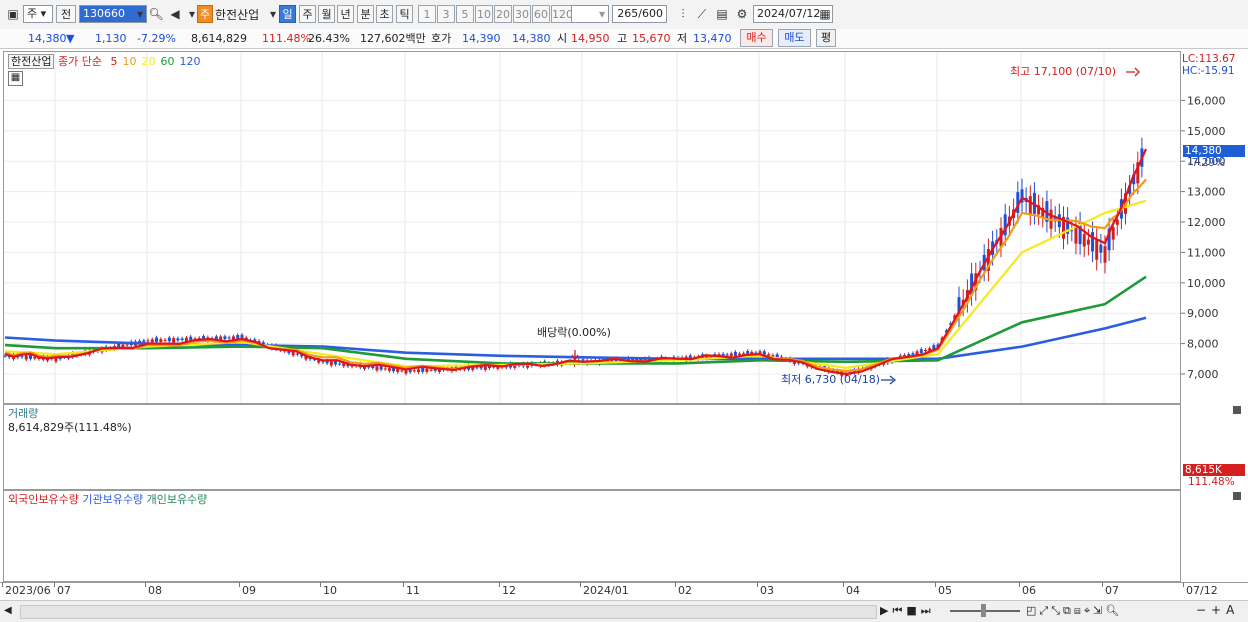  I want to click on hc-label: HC:-15.91, so click(1208, 71).